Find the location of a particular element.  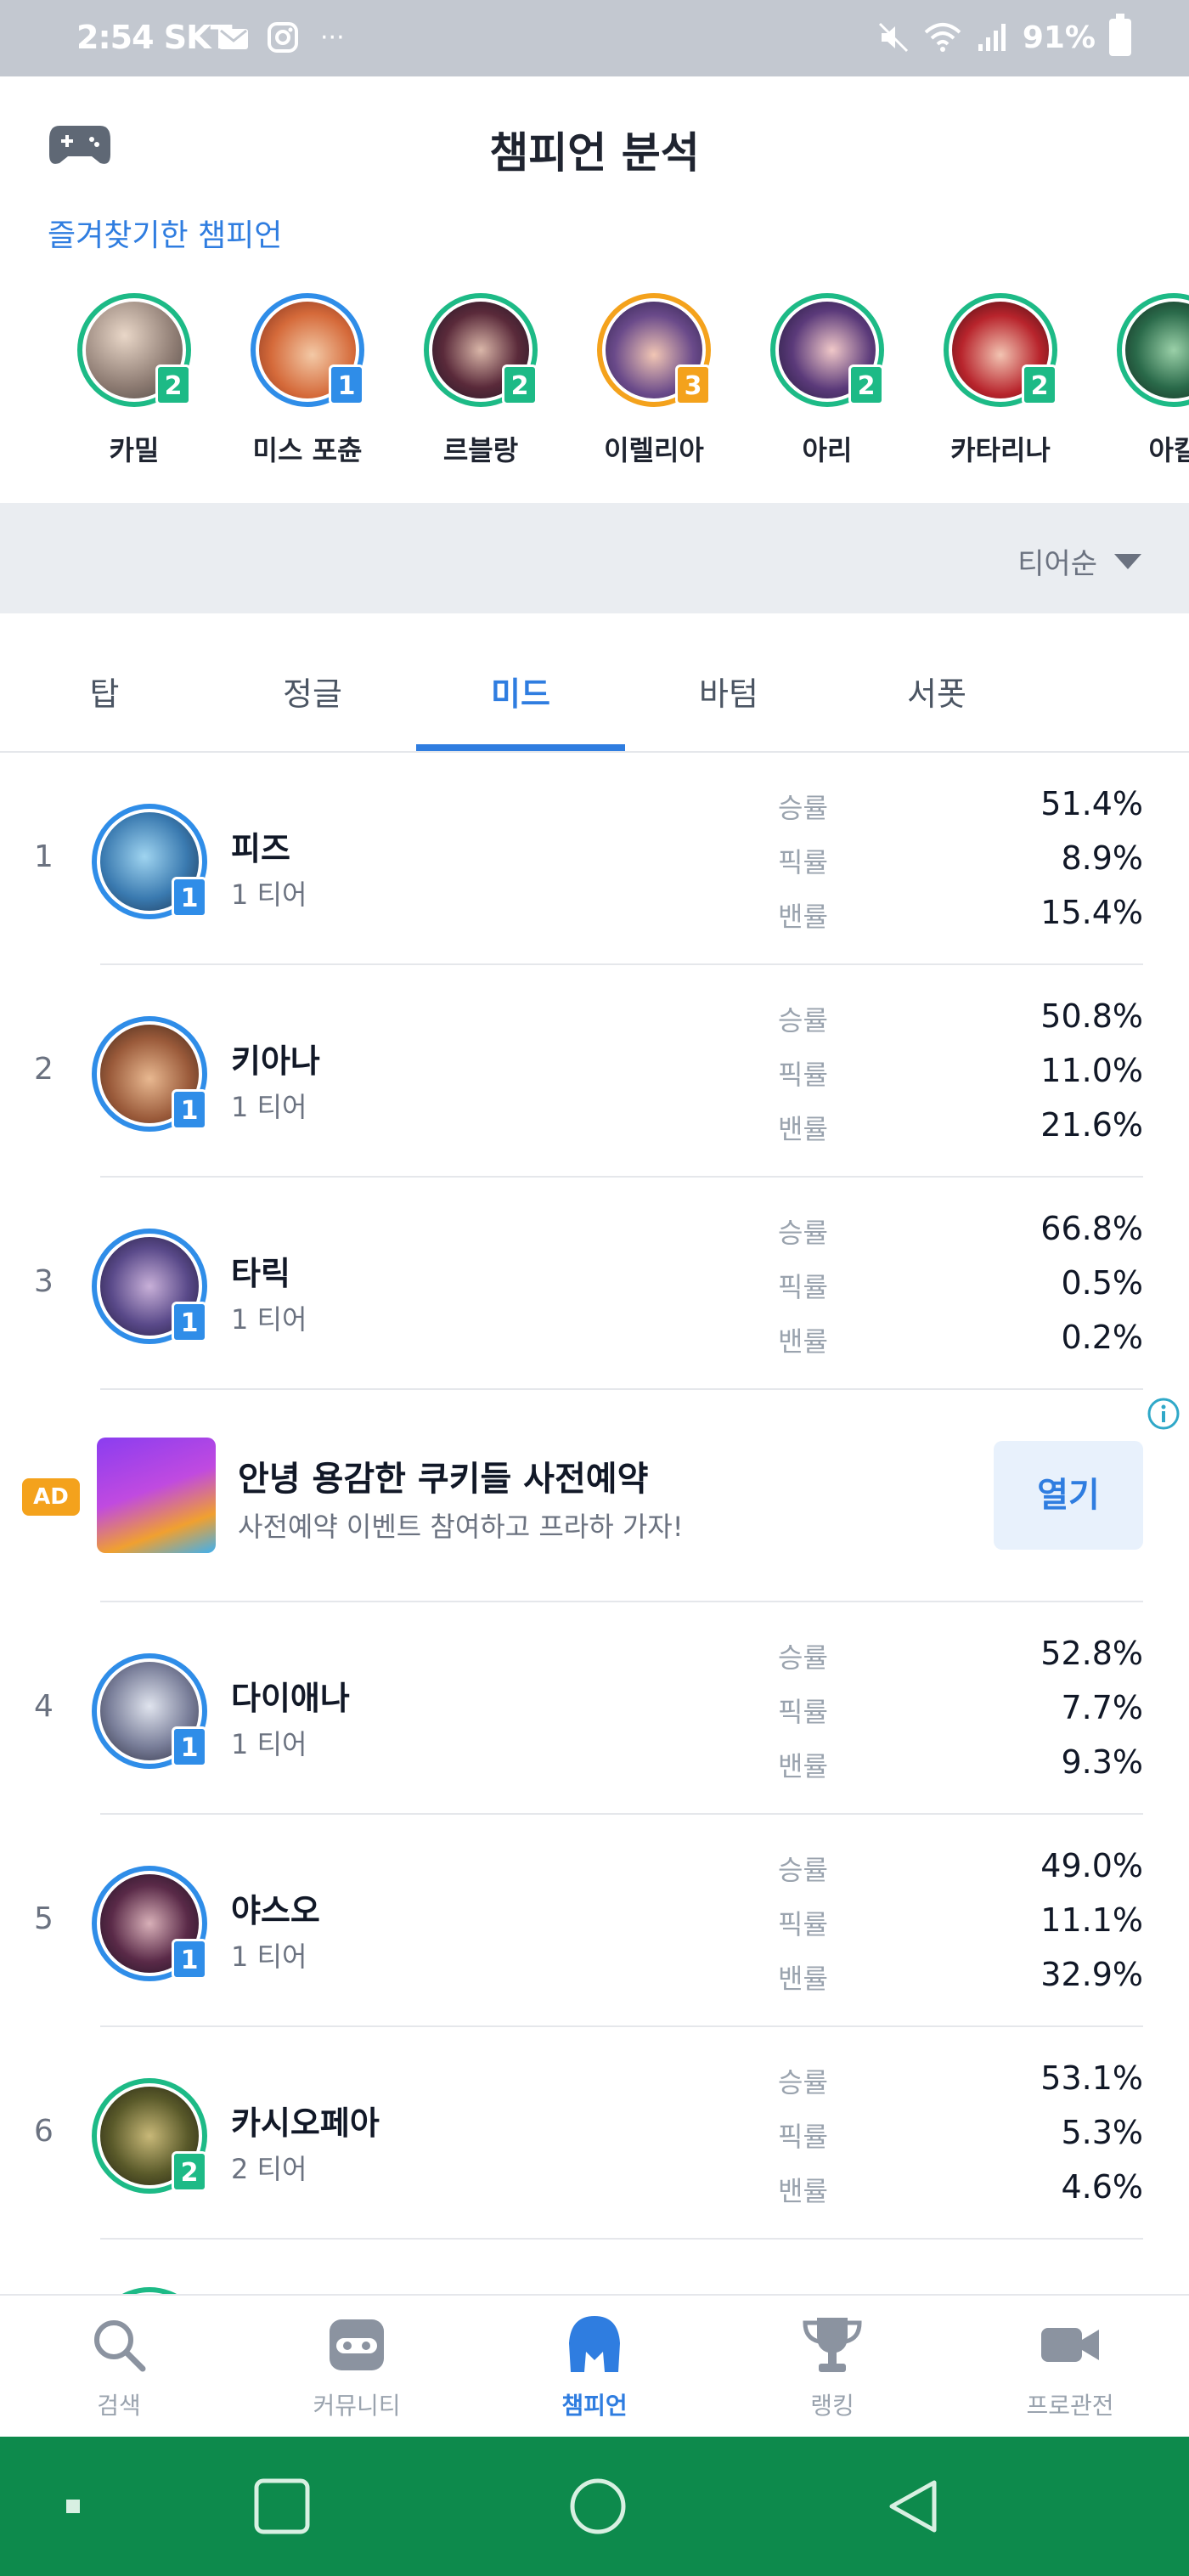

win-rate-value: 53.1% is located at coordinates (1091, 2078).